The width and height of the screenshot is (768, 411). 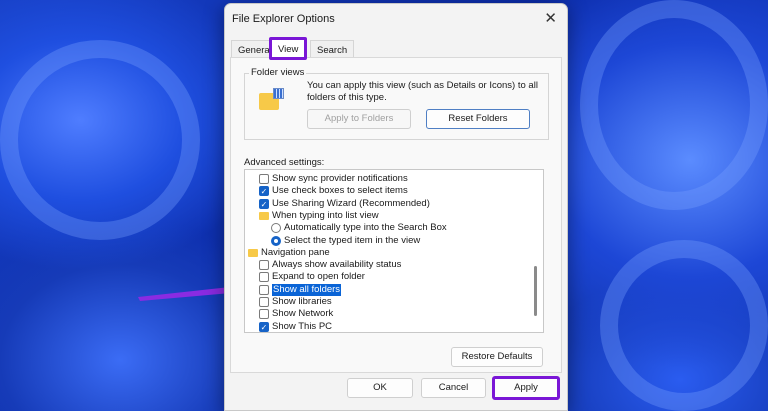 What do you see at coordinates (276, 228) in the screenshot?
I see `radio-icon` at bounding box center [276, 228].